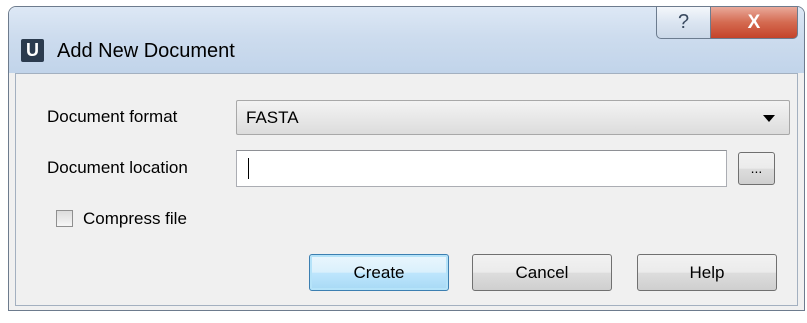 The height and width of the screenshot is (323, 807). Describe the element at coordinates (707, 272) in the screenshot. I see `help-button: Help` at that location.